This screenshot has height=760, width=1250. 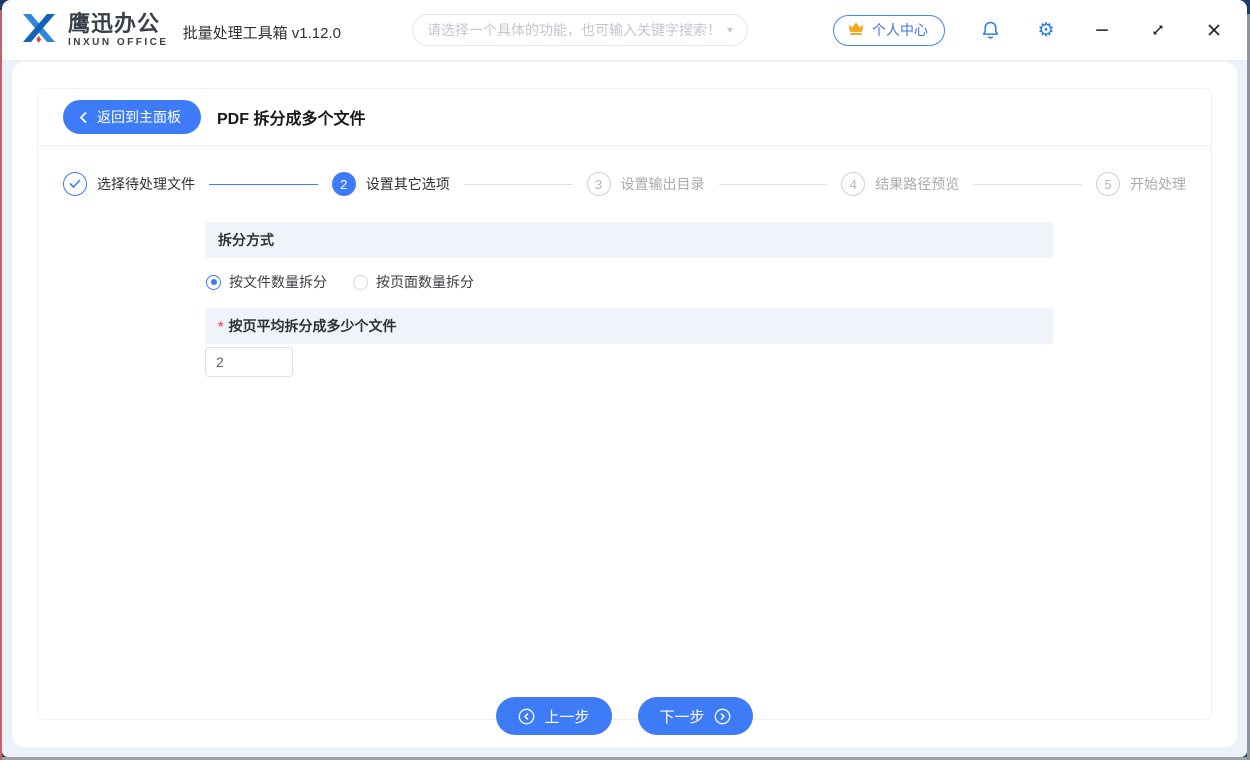 What do you see at coordinates (139, 117) in the screenshot?
I see `back-button-label: 返回到主面板` at bounding box center [139, 117].